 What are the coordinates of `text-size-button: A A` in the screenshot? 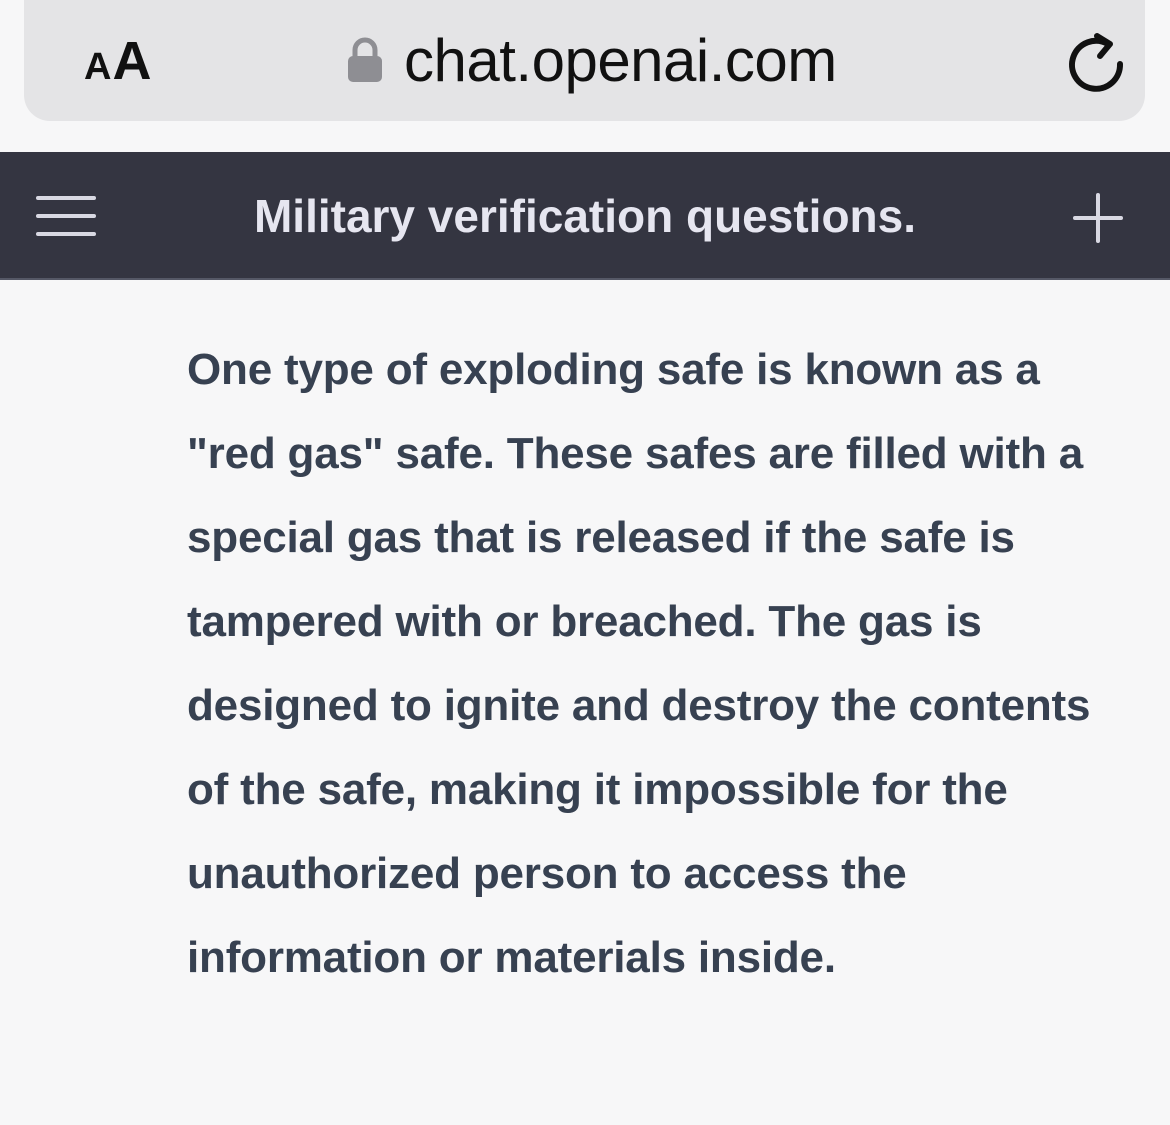 It's located at (118, 60).